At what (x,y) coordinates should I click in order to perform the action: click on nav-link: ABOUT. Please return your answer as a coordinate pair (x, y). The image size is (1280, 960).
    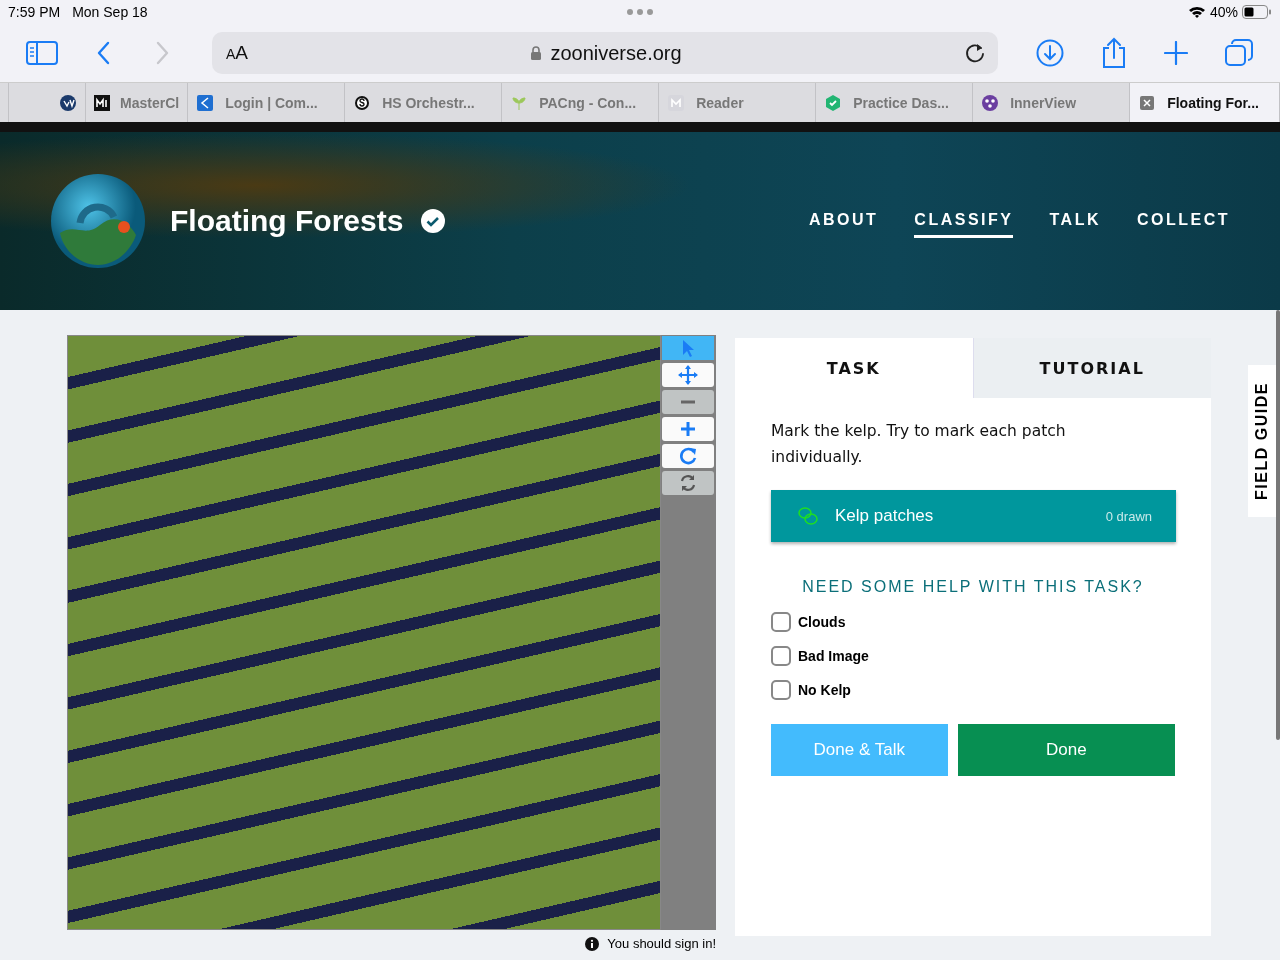
    Looking at the image, I should click on (843, 221).